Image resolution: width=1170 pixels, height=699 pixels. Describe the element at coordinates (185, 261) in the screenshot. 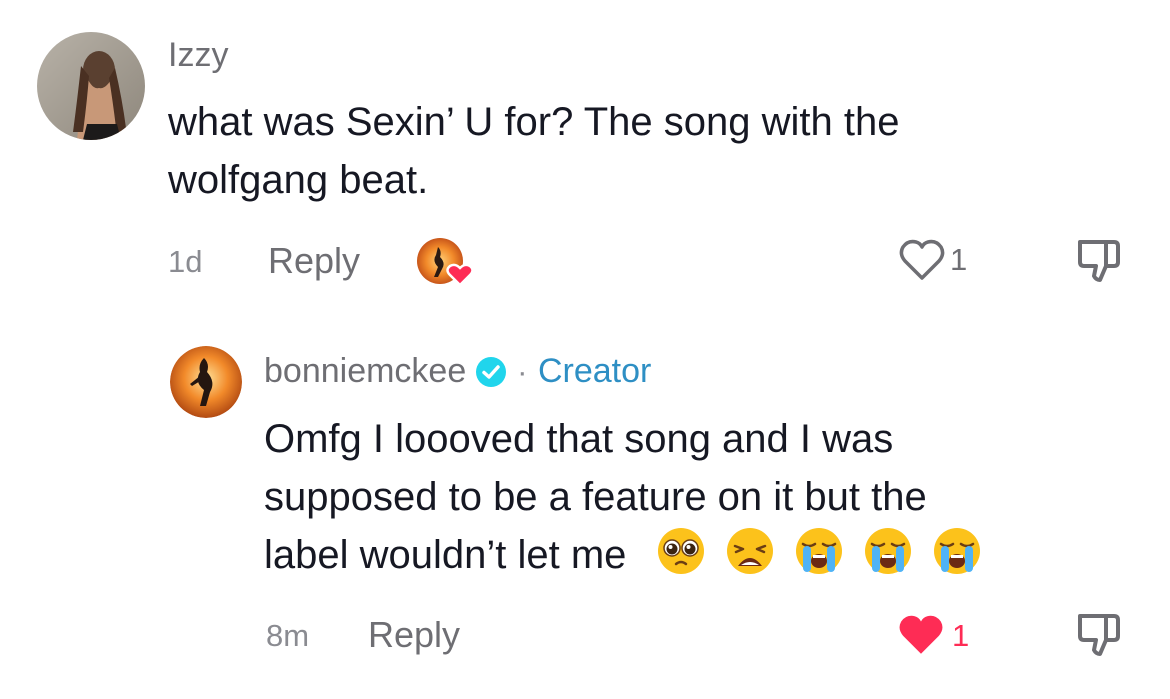

I see `comment-timestamp: 1d` at that location.